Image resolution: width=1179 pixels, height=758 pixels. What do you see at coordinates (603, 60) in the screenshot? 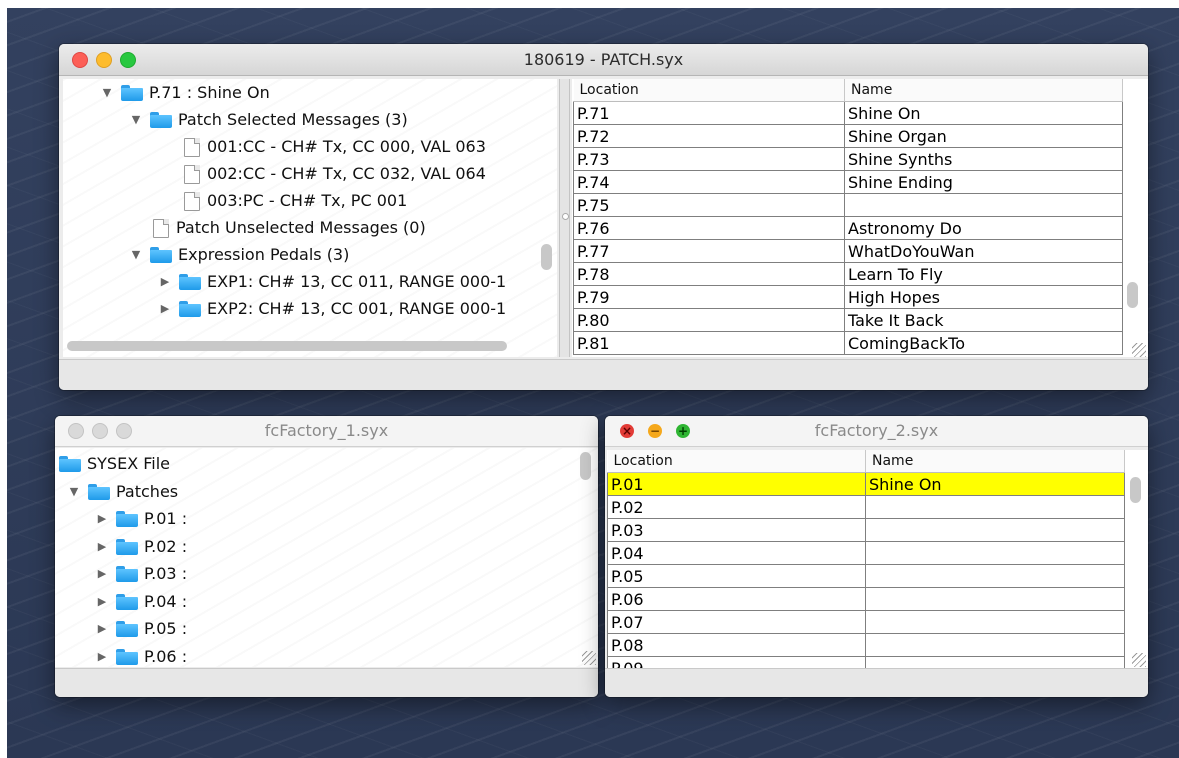
I see `patch-window-titlebar: 180619 - PATCH.syx` at bounding box center [603, 60].